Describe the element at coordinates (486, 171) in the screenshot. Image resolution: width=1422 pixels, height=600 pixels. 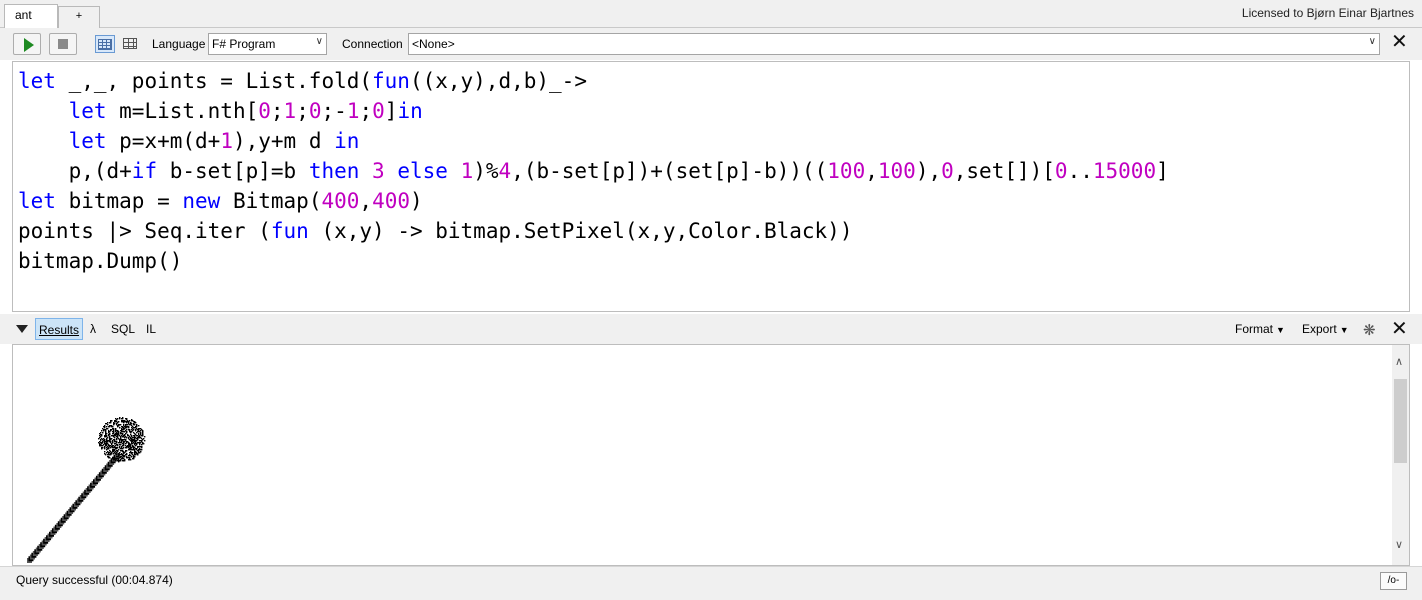
I see `code-token: )%` at that location.